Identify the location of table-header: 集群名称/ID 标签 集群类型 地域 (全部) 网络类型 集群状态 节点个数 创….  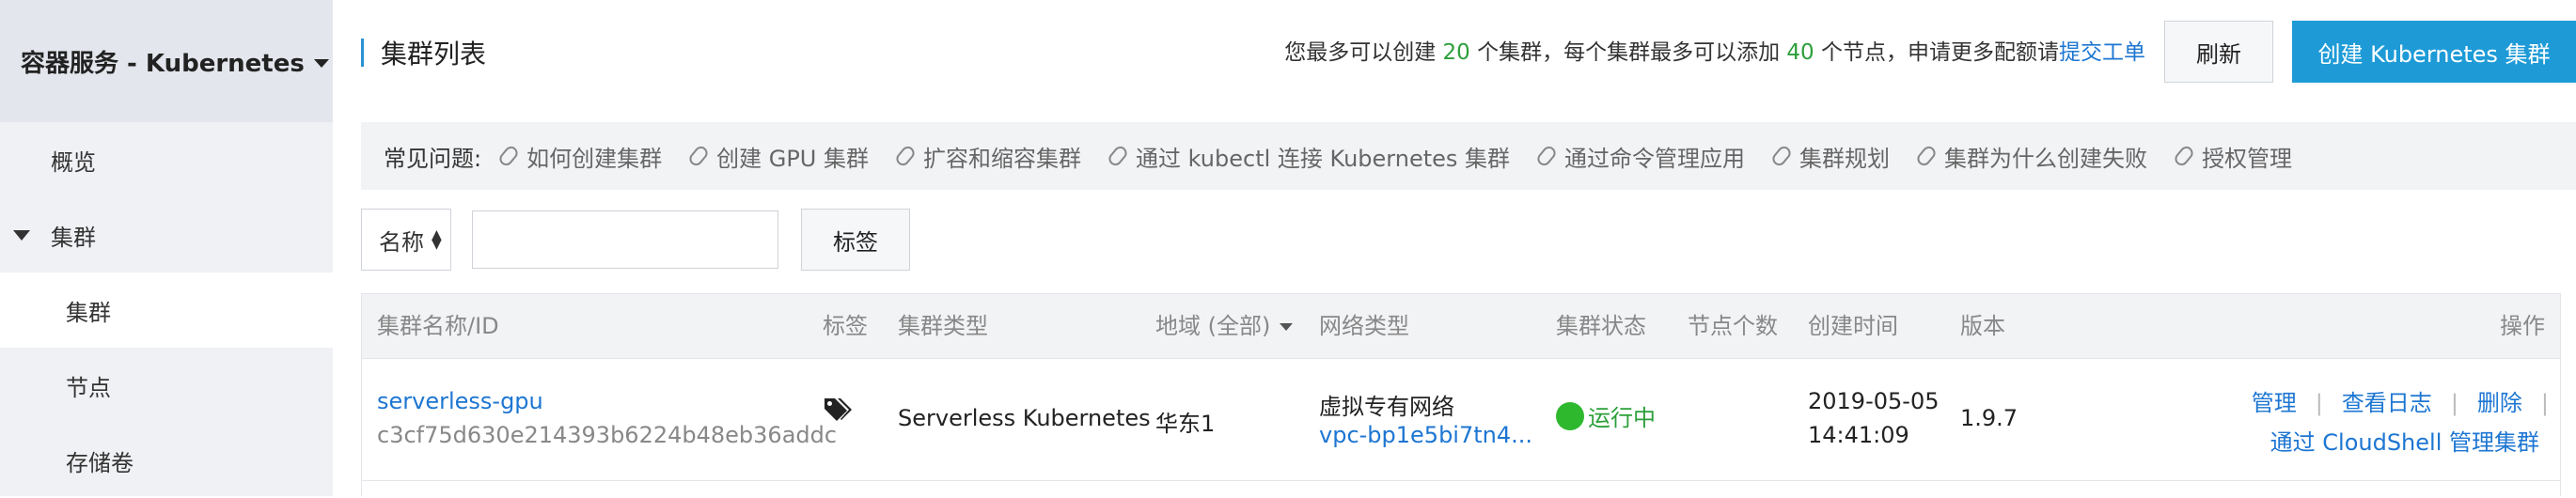
(1461, 326).